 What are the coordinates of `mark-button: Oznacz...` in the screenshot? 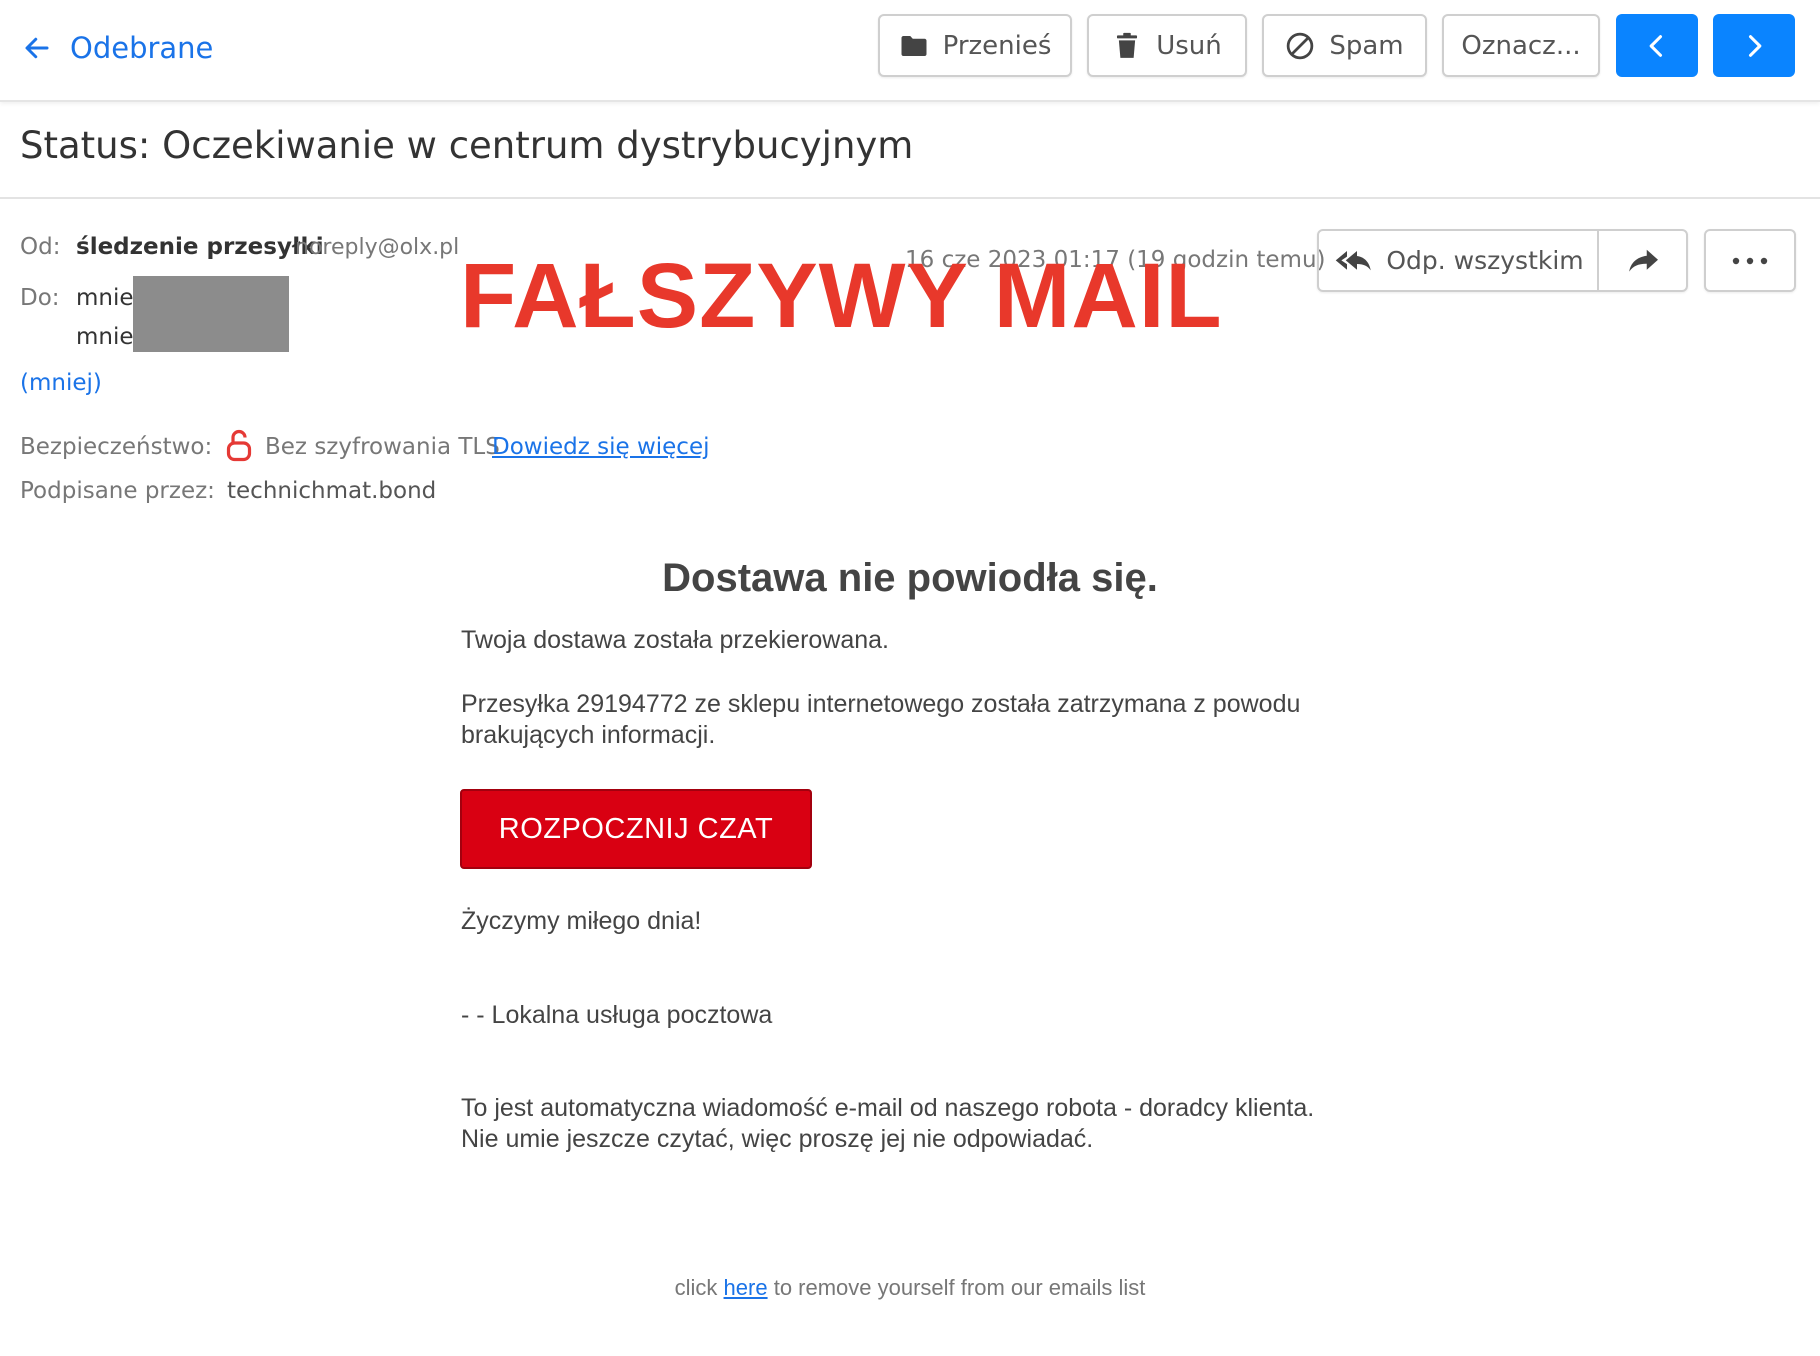 It's located at (1521, 45).